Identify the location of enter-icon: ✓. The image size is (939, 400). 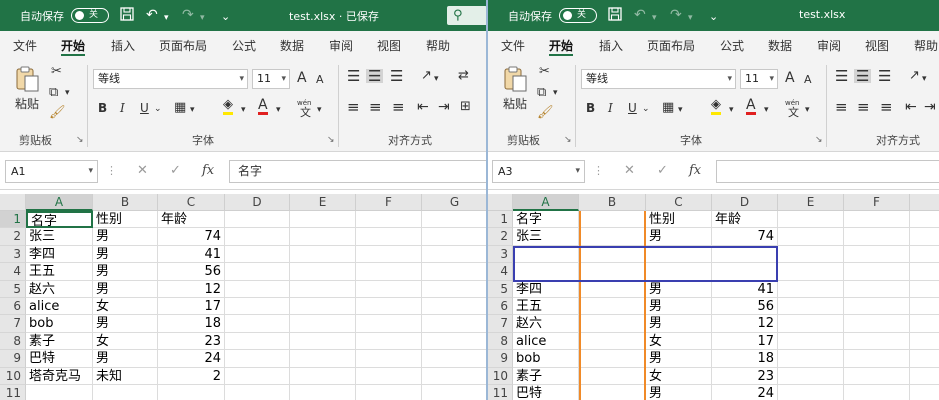
(662, 171).